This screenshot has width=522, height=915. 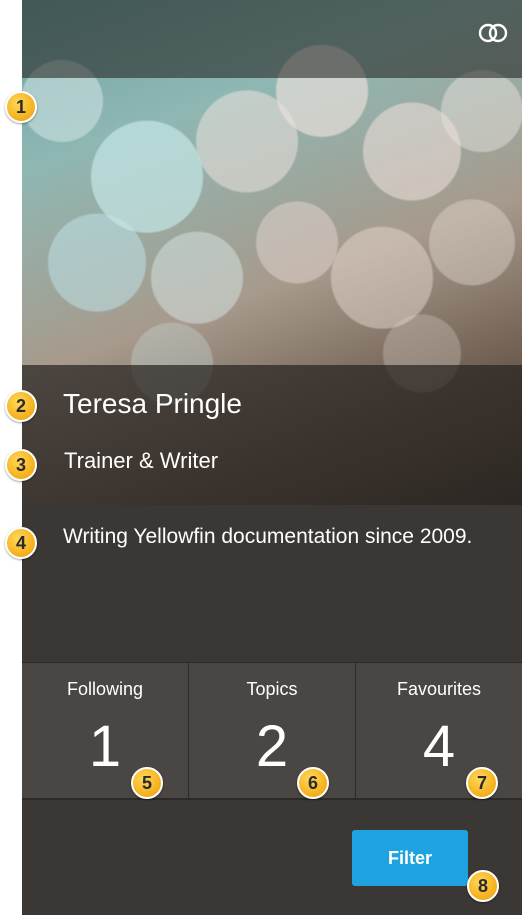 What do you see at coordinates (105, 689) in the screenshot?
I see `stat-label: Following` at bounding box center [105, 689].